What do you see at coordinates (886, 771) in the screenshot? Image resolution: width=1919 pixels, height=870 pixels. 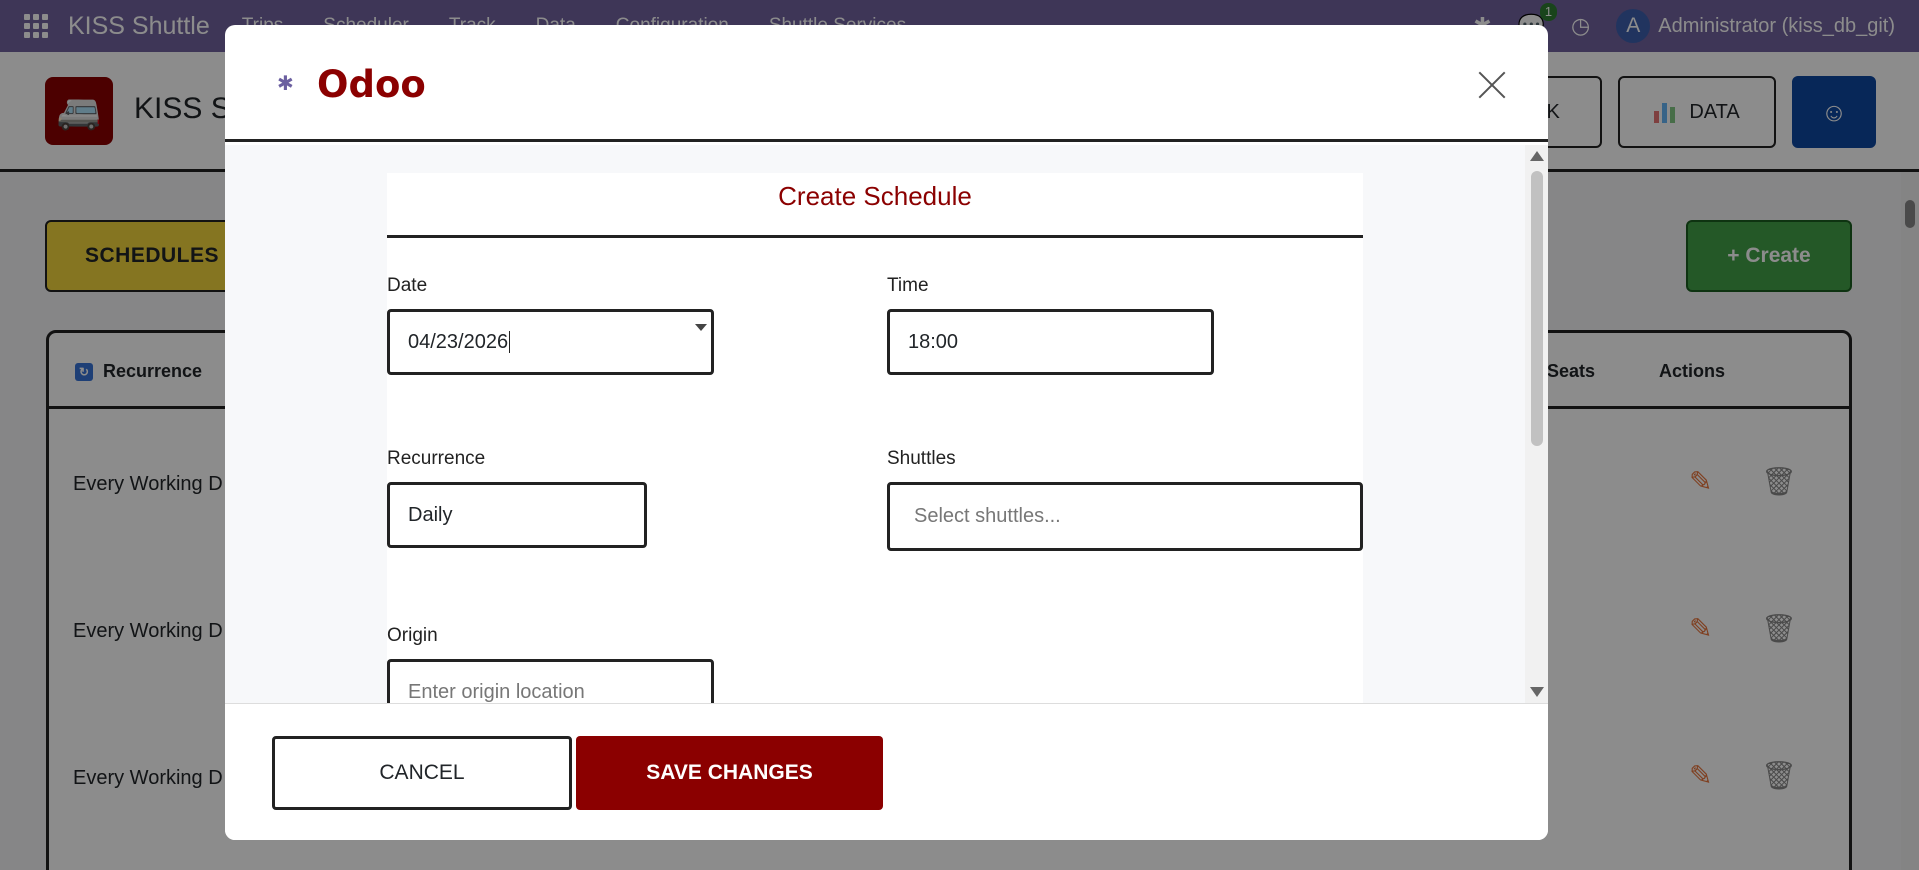 I see `dialog-footer: CANCEL SAVE CHANGES` at bounding box center [886, 771].